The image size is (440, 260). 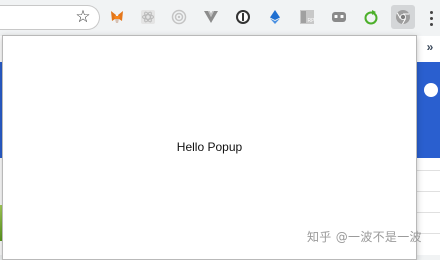 I want to click on browser-menu-icon, so click(x=431, y=18).